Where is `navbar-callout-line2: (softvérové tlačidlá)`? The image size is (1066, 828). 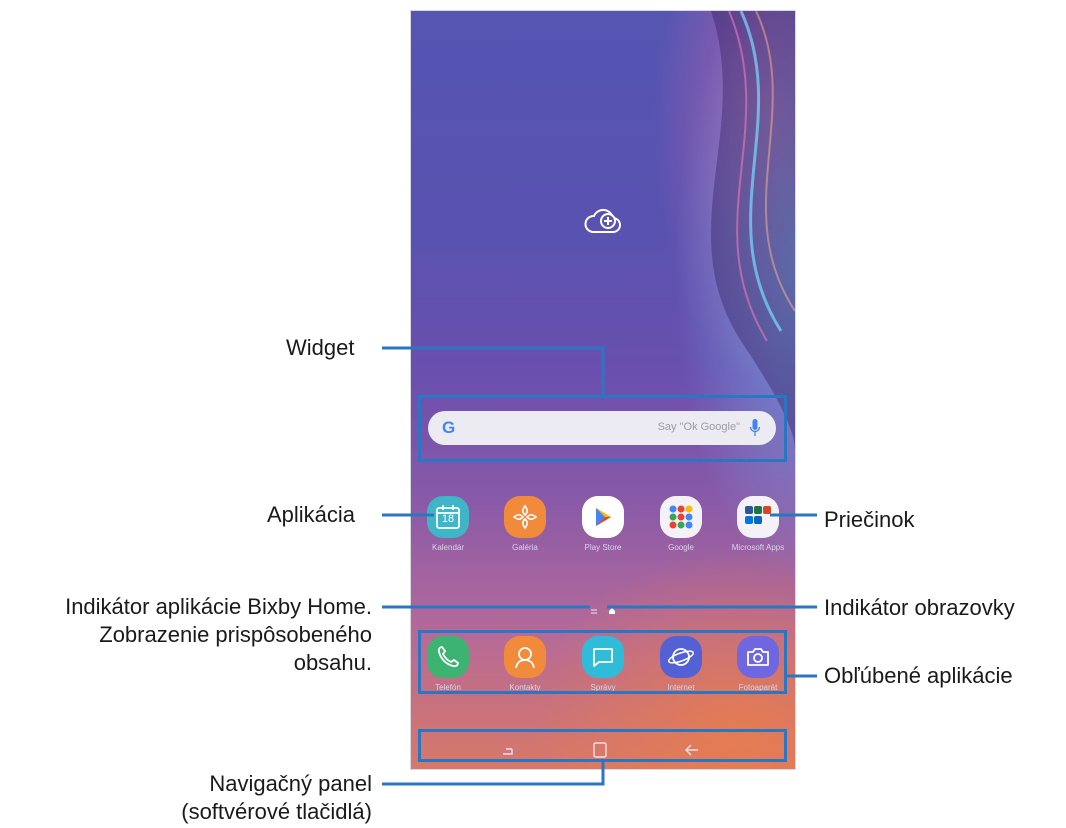 navbar-callout-line2: (softvérové tlačidlá) is located at coordinates (276, 811).